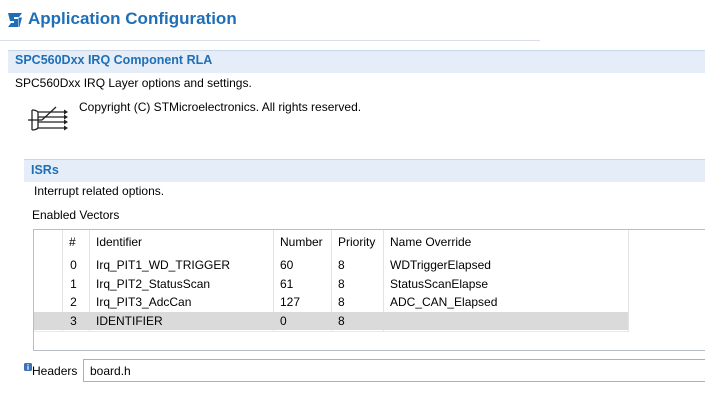  What do you see at coordinates (270, 40) in the screenshot?
I see `title-divider` at bounding box center [270, 40].